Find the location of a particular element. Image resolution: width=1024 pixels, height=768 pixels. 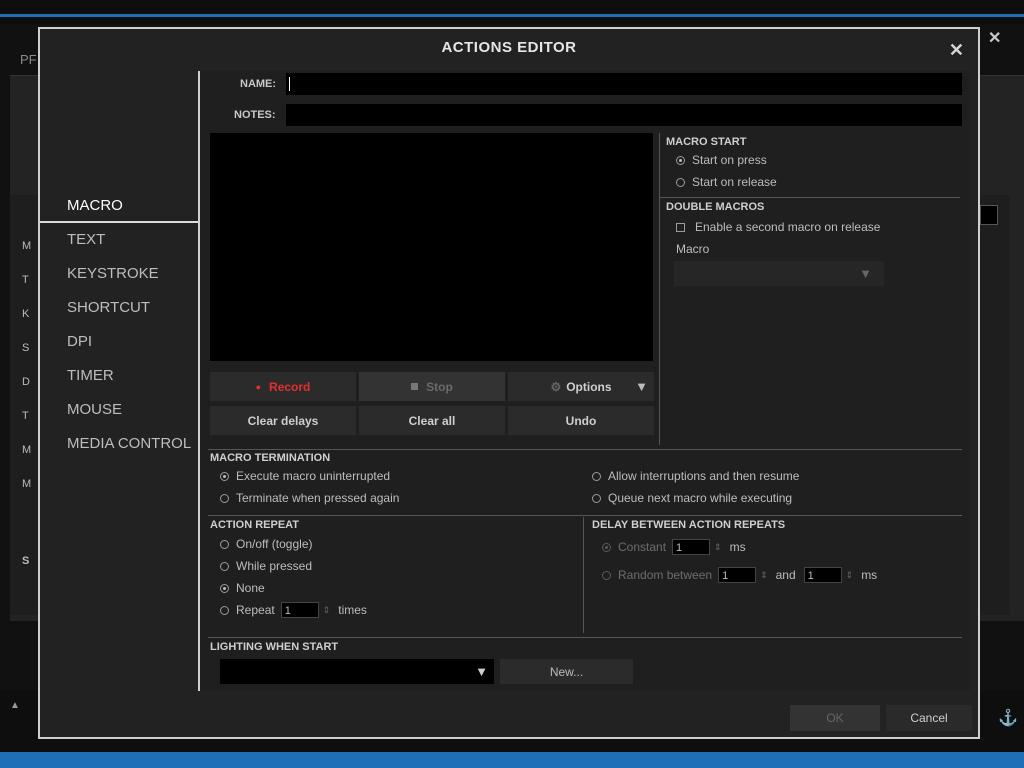

enable-second-macro-checkbox: Enable a second macro on release is located at coordinates (778, 227).